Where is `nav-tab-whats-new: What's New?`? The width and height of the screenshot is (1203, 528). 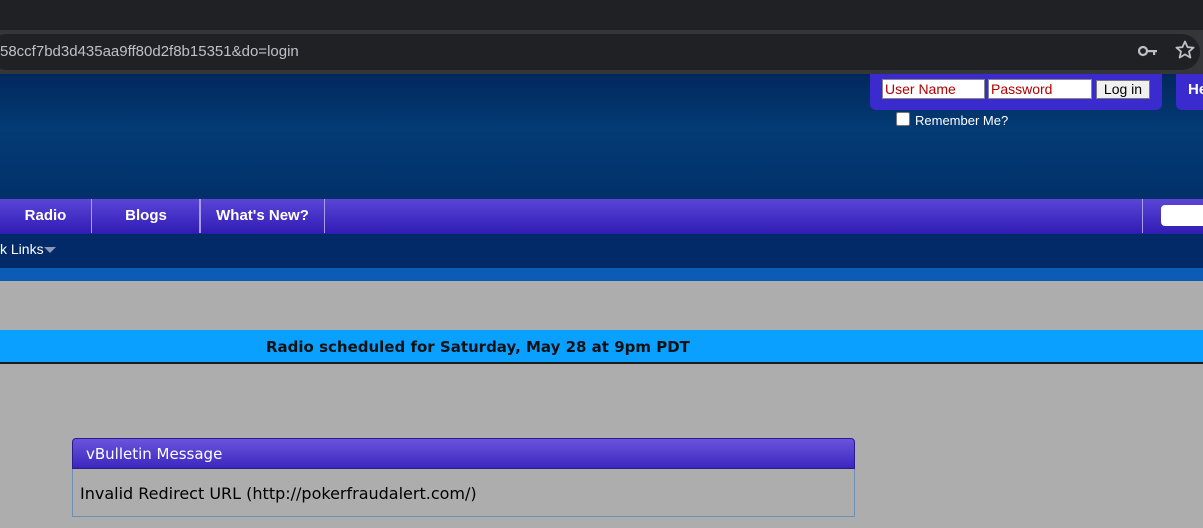 nav-tab-whats-new: What's New? is located at coordinates (262, 216).